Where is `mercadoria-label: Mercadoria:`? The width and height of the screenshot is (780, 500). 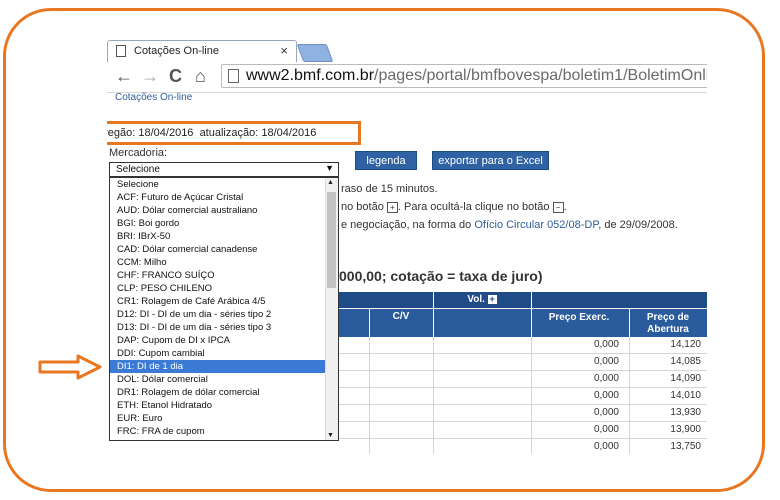 mercadoria-label: Mercadoria: is located at coordinates (138, 153).